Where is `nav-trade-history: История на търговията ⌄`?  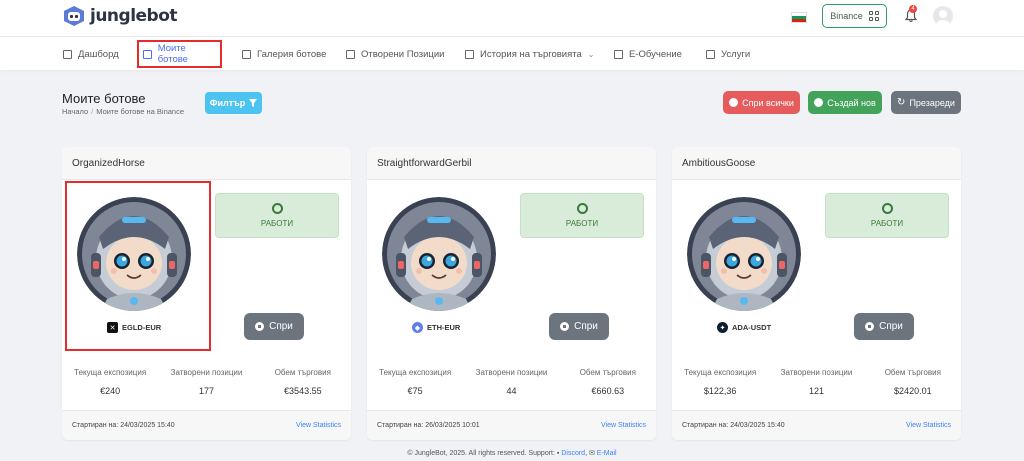
nav-trade-history: История на търговията ⌄ is located at coordinates (530, 54).